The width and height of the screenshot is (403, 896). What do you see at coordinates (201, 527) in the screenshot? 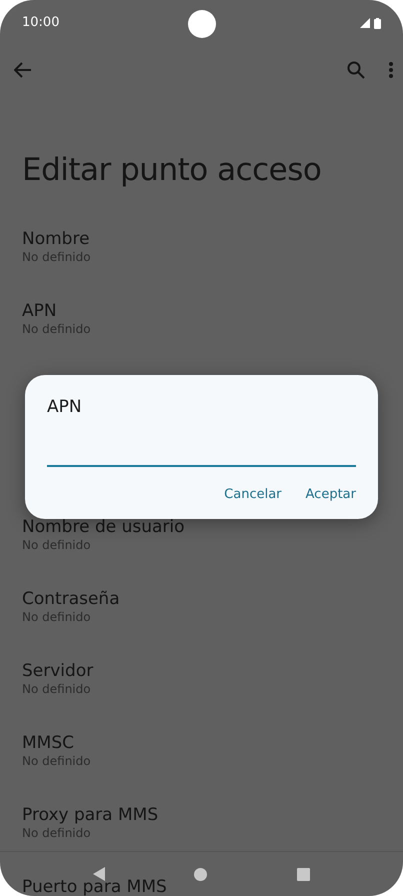
I see `setting-label: Nombre de usuario` at bounding box center [201, 527].